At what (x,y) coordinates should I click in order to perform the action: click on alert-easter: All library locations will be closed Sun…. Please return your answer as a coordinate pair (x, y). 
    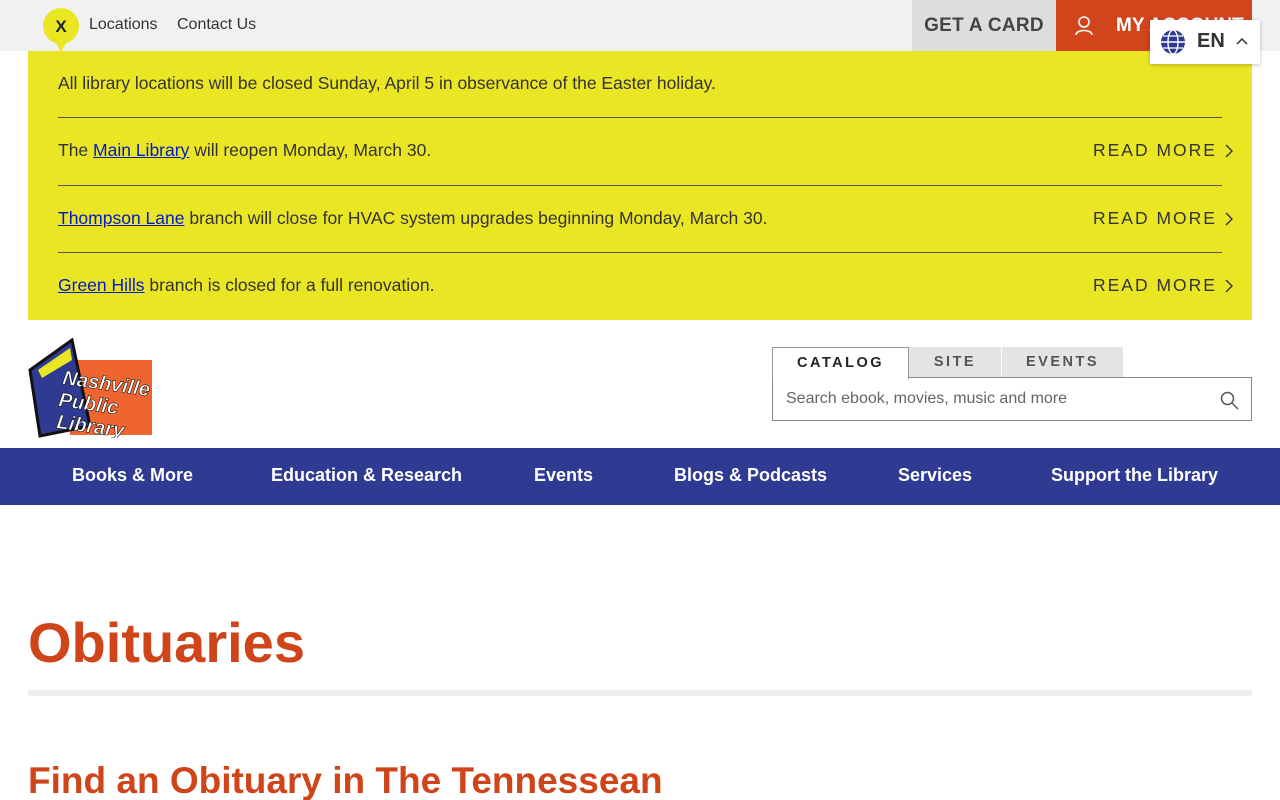
    Looking at the image, I should click on (387, 83).